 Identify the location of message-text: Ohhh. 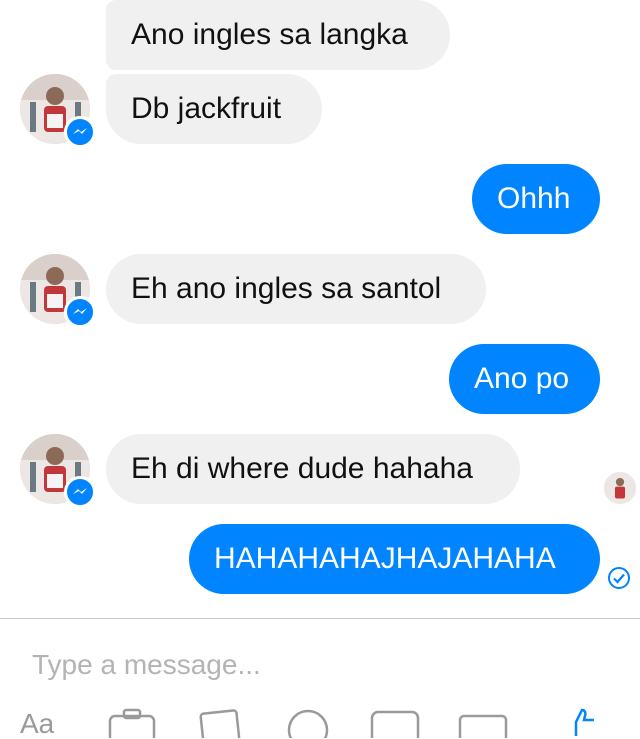
(534, 198).